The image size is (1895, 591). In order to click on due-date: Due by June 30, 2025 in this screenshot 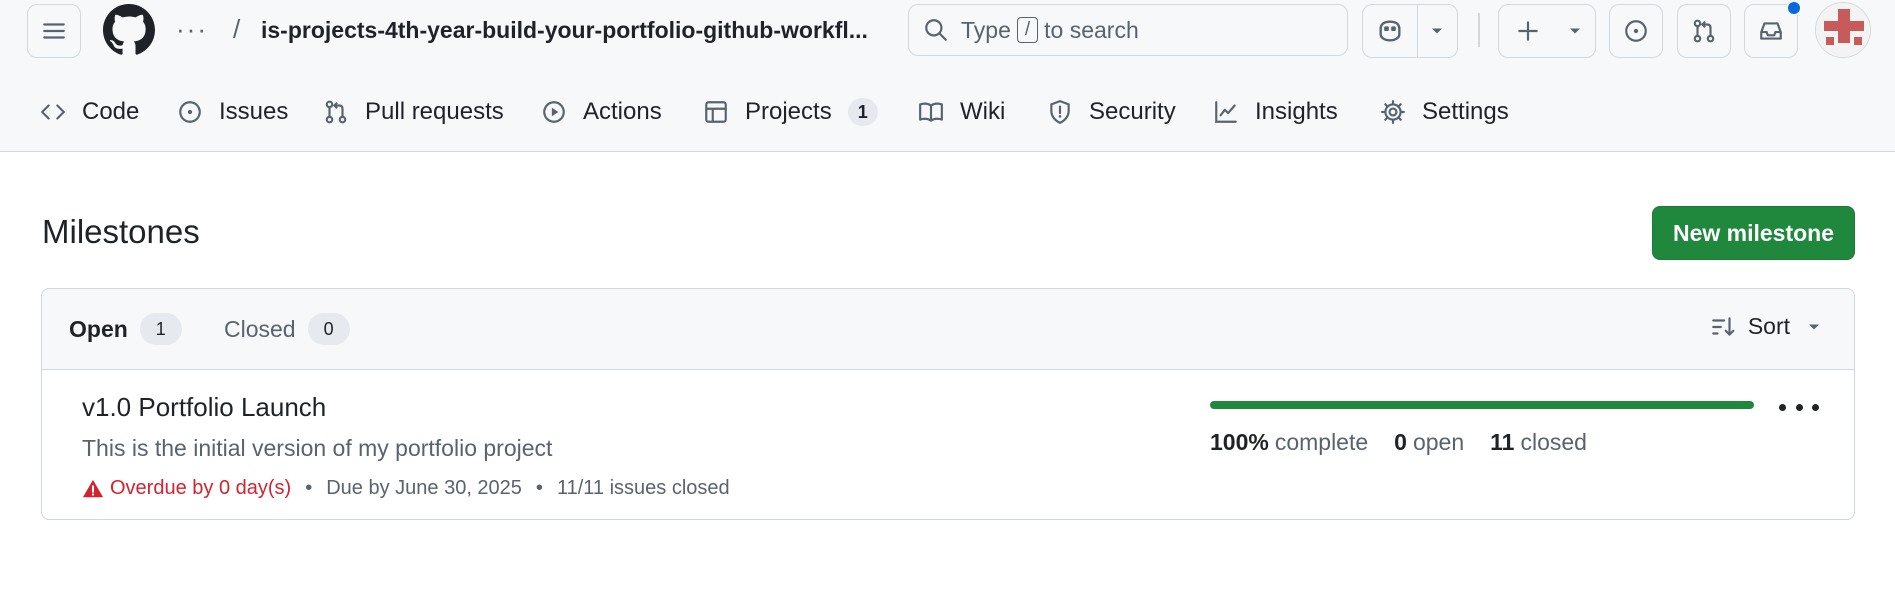, I will do `click(424, 488)`.